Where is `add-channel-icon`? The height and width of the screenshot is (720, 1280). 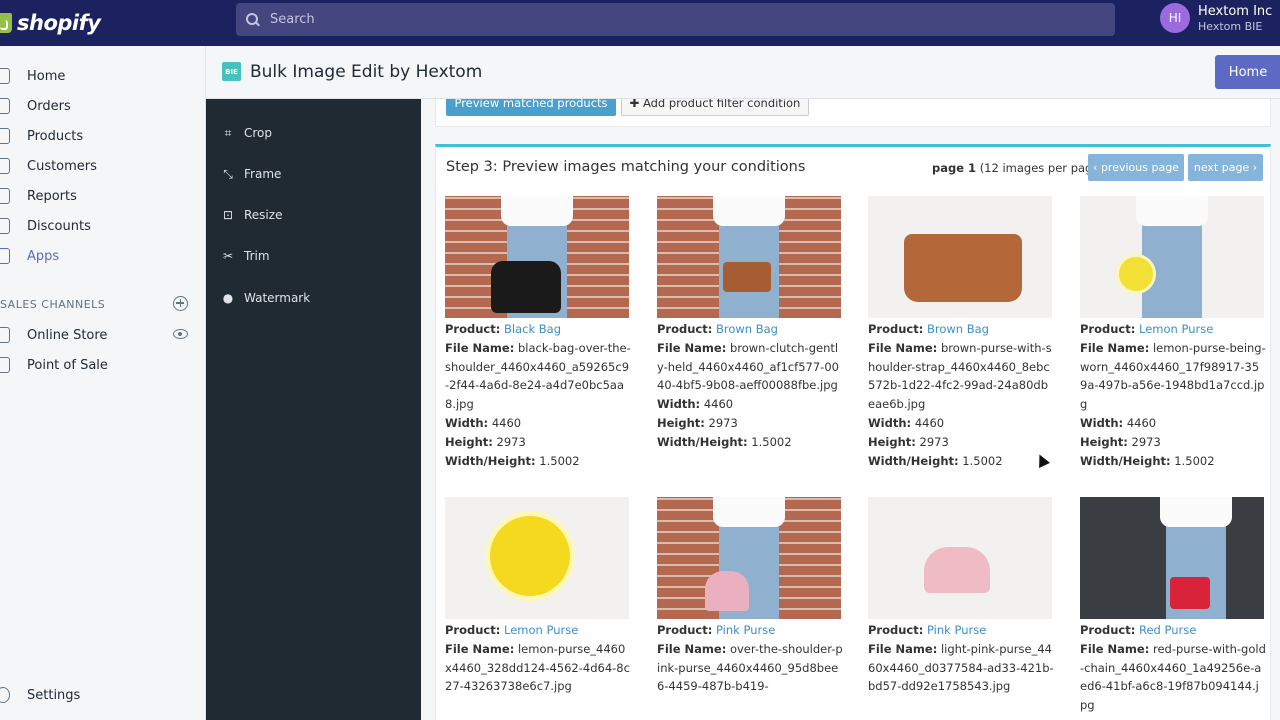 add-channel-icon is located at coordinates (180, 303).